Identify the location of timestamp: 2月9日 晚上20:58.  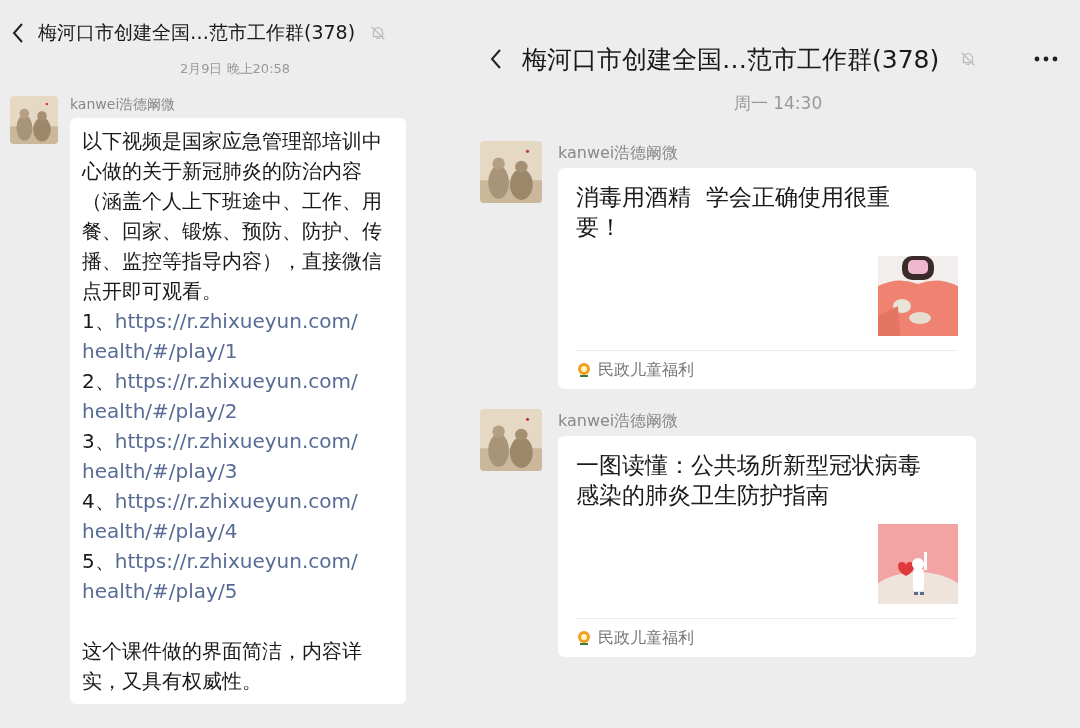
(235, 69).